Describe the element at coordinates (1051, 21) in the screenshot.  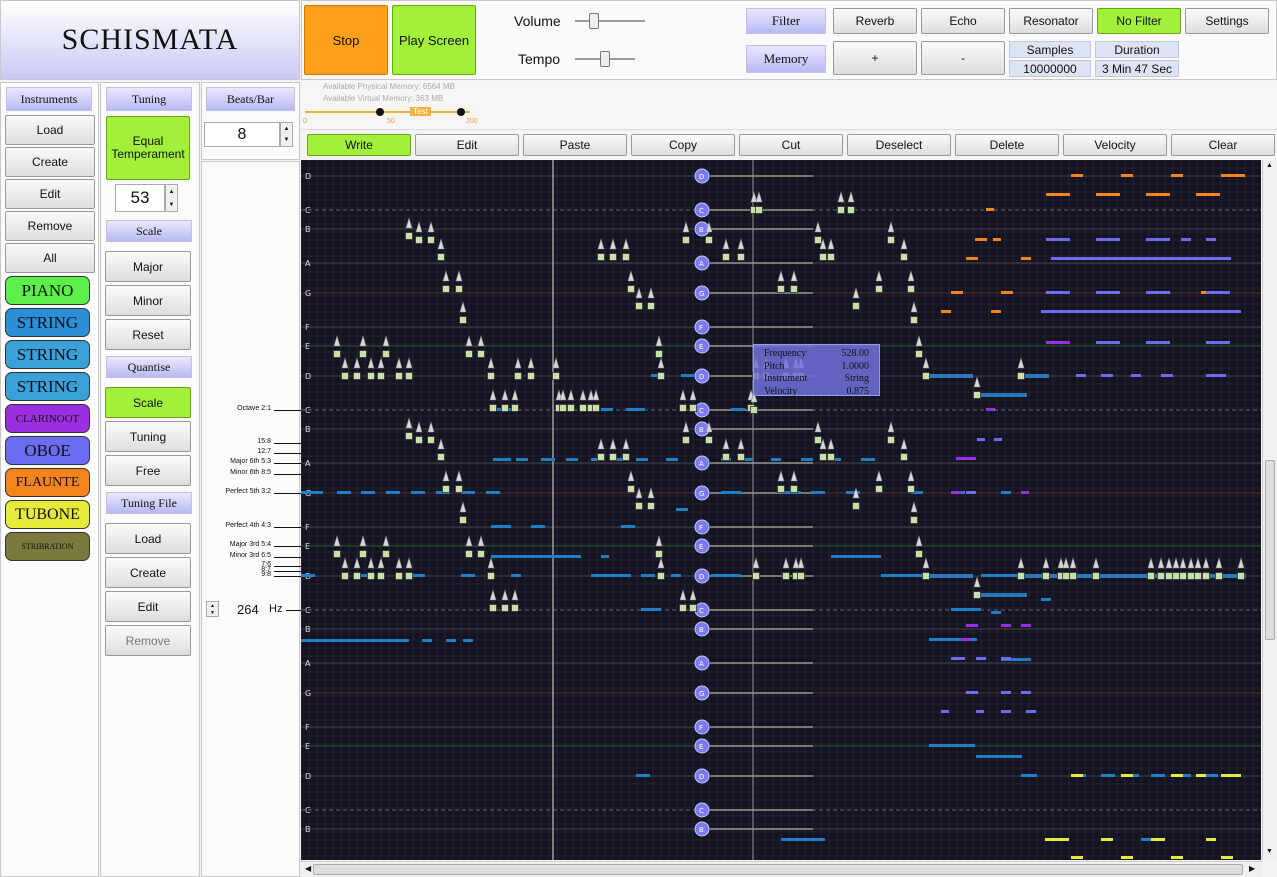
I see `resonator-button: Resonator` at that location.